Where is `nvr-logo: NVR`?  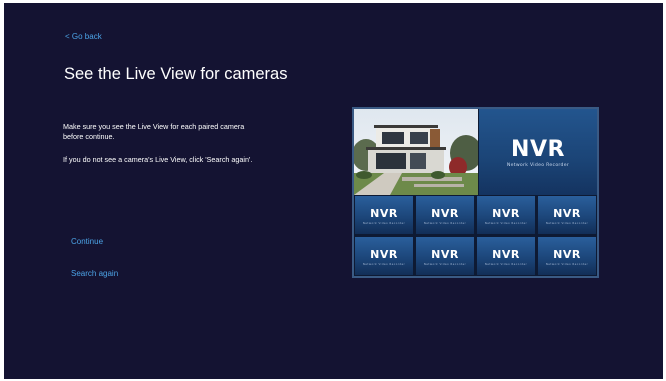 nvr-logo: NVR is located at coordinates (538, 149).